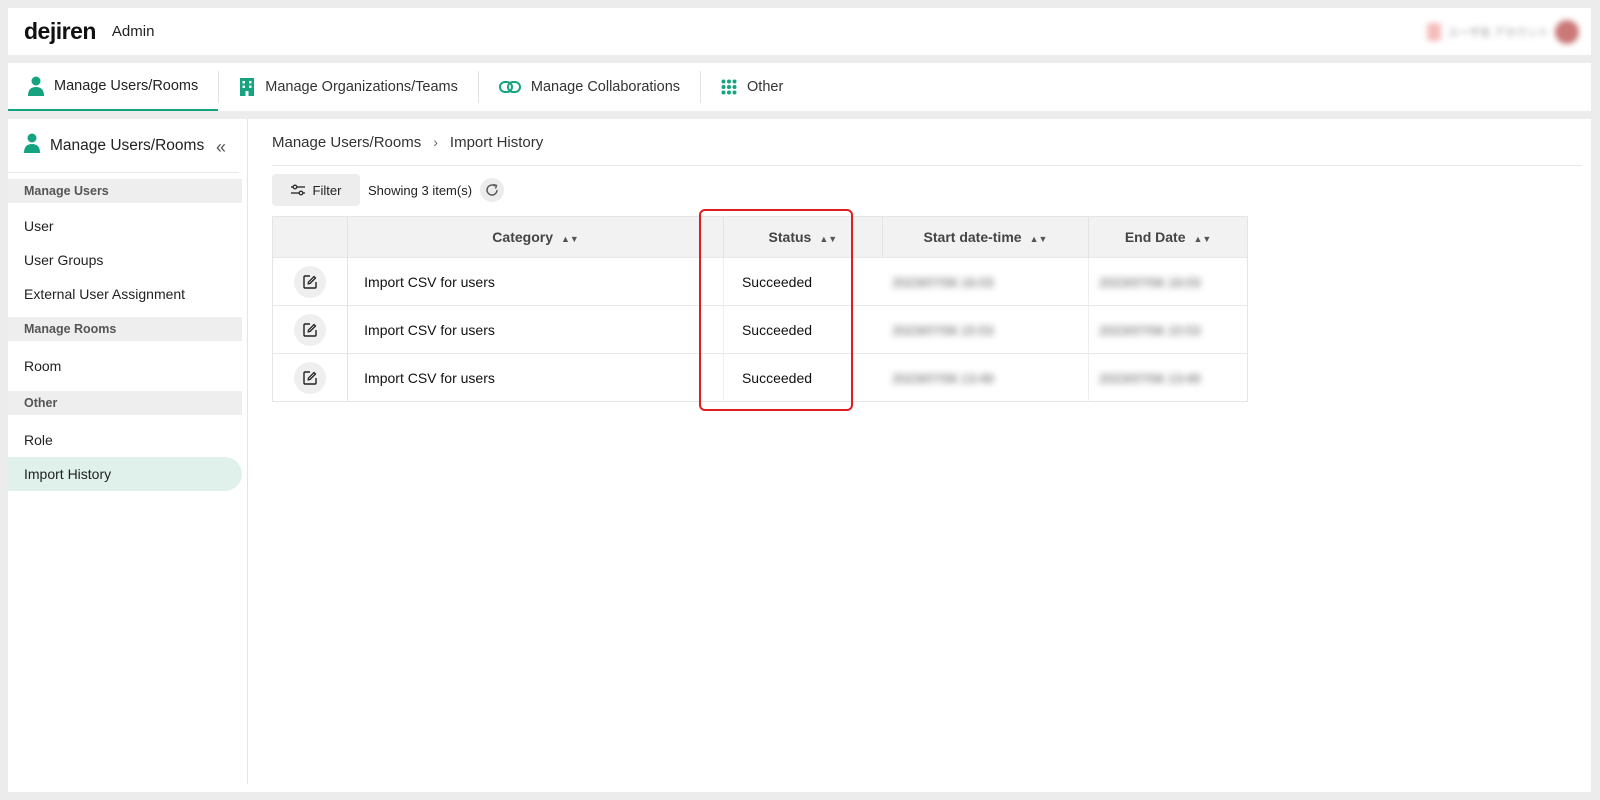  I want to click on tab-manage-organizations-teams: Manage Organizations/Teams, so click(348, 87).